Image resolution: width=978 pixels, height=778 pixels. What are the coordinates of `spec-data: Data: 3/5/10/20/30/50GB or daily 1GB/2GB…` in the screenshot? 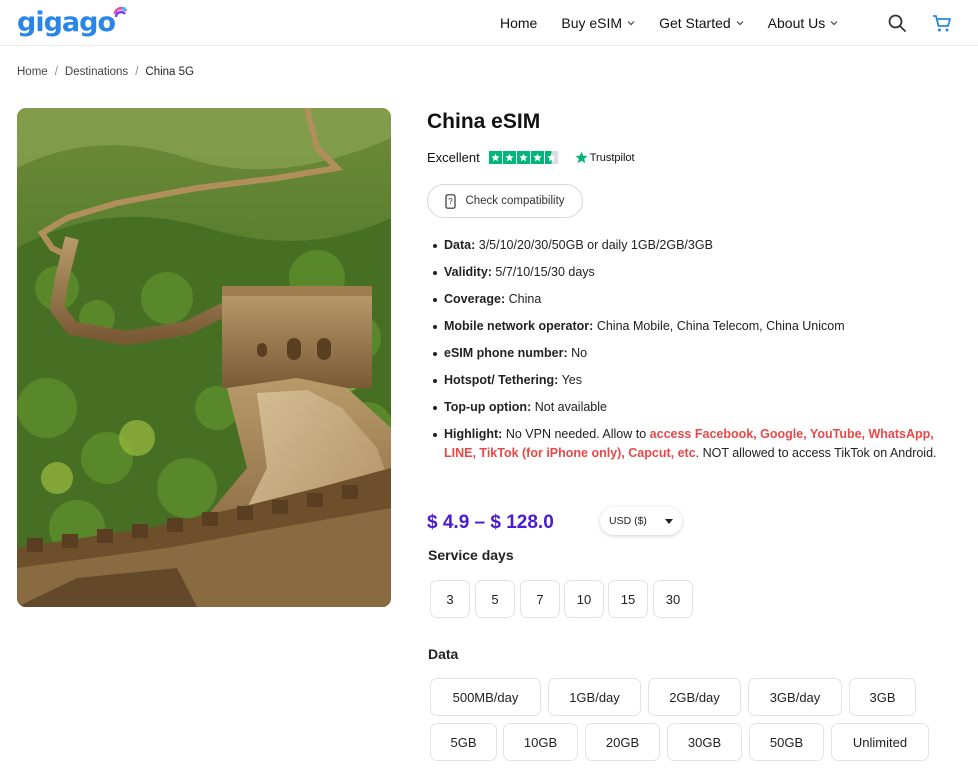 It's located at (701, 245).